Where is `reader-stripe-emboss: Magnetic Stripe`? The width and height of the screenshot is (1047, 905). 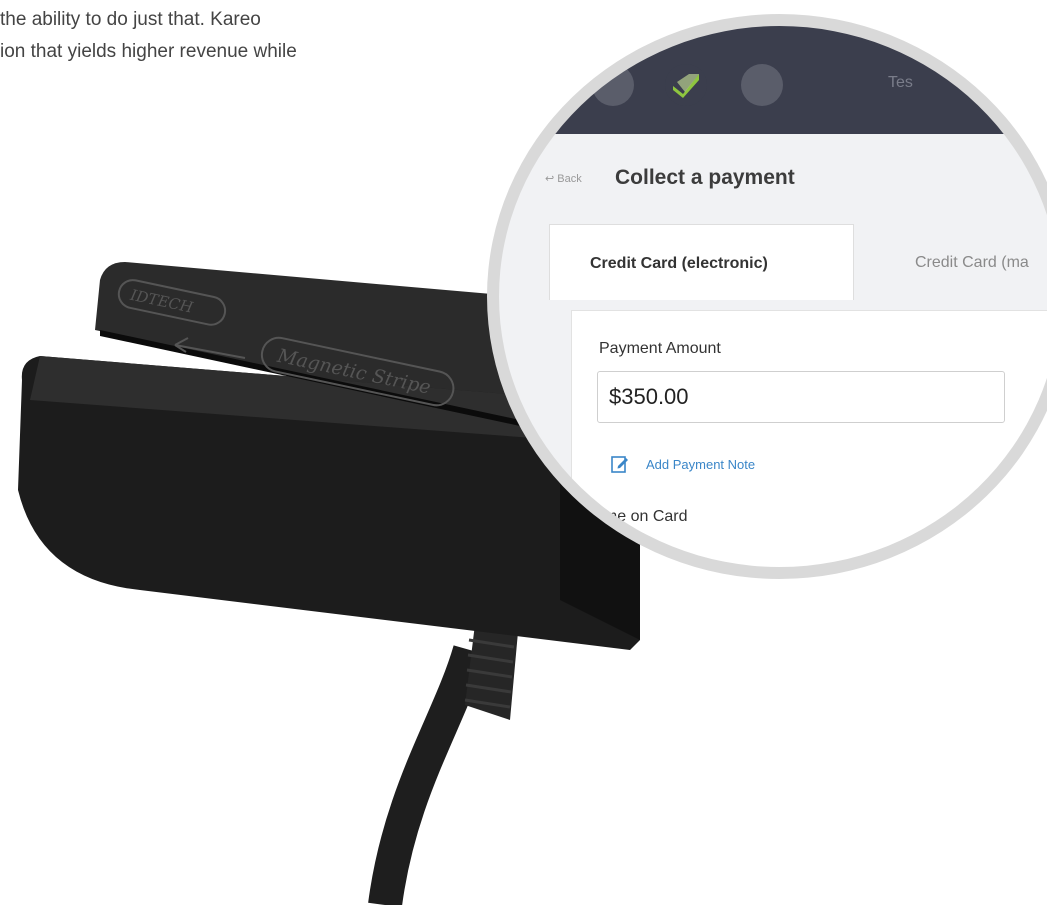 reader-stripe-emboss: Magnetic Stripe is located at coordinates (357, 371).